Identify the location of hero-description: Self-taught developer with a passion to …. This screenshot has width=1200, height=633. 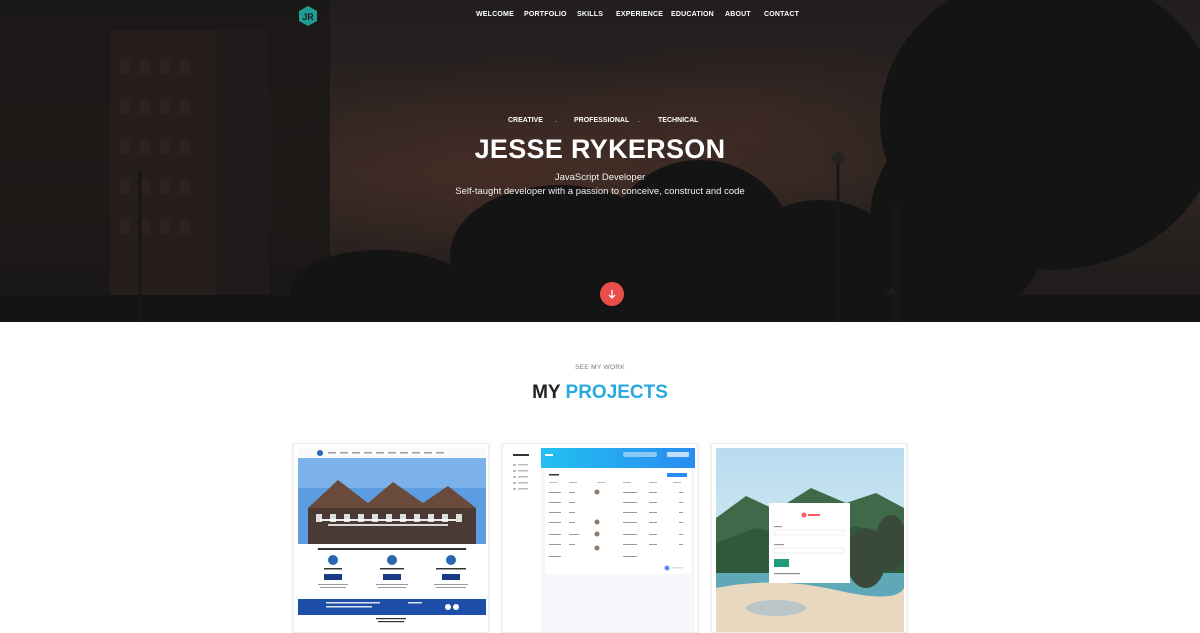
(600, 191).